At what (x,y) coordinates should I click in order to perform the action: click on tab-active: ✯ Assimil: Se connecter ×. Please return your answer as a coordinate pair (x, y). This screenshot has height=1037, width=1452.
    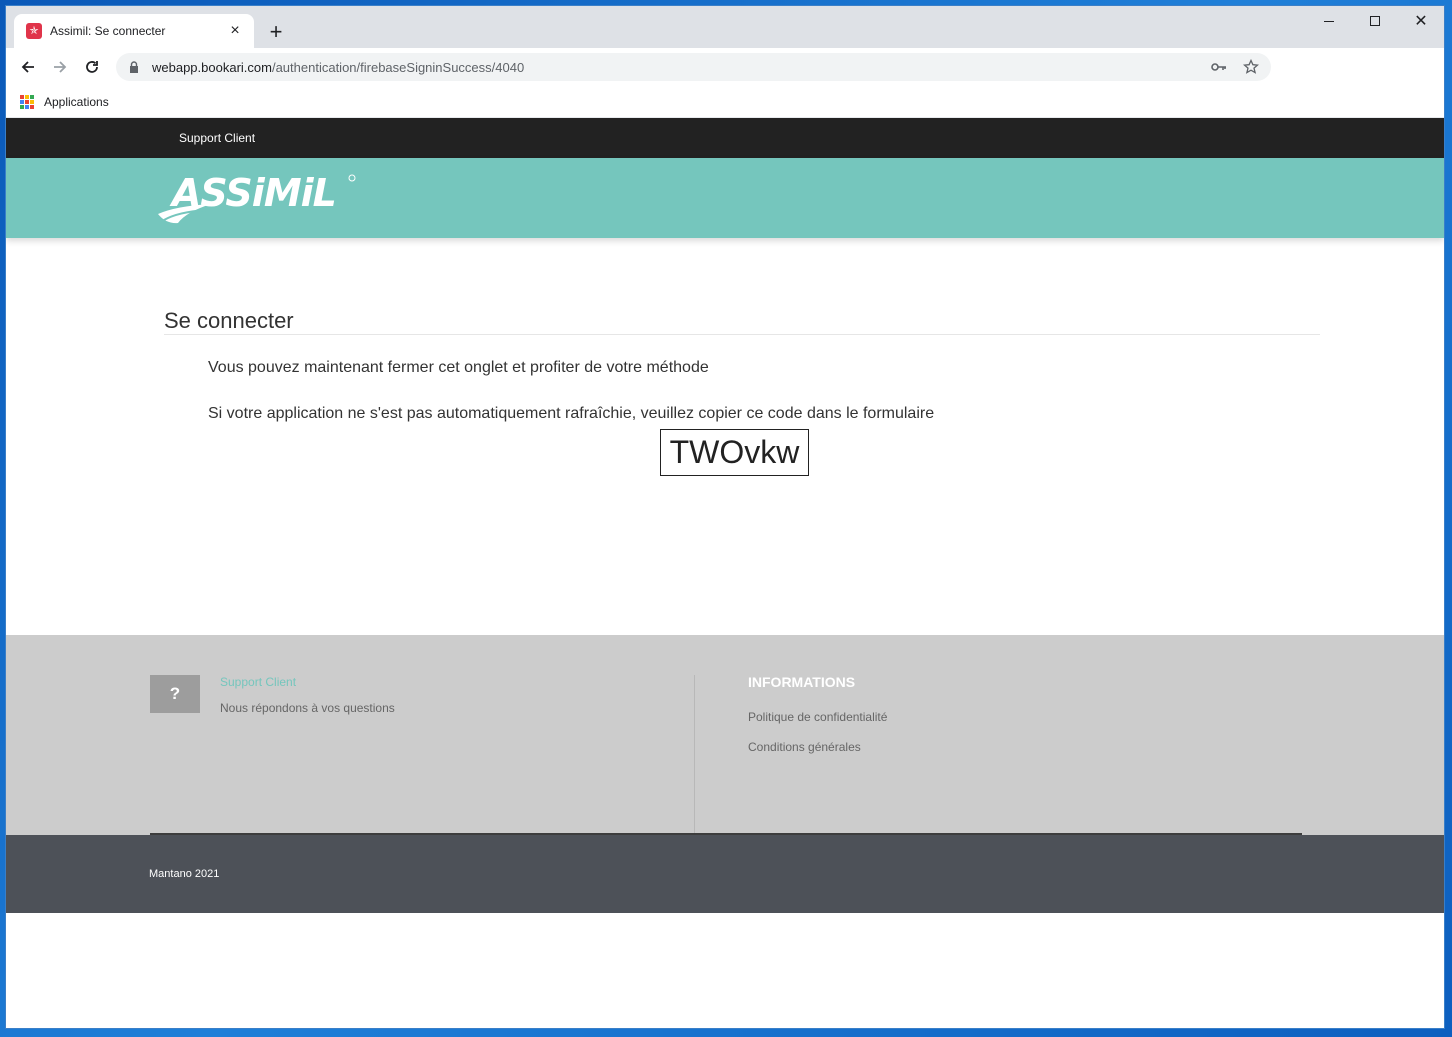
    Looking at the image, I should click on (134, 31).